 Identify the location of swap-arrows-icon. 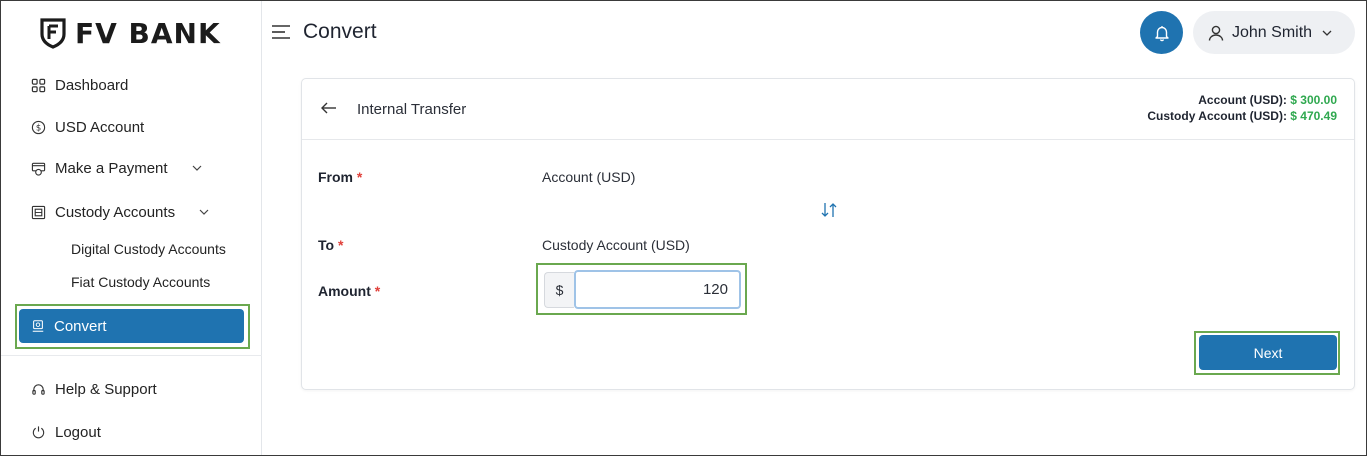
(829, 210).